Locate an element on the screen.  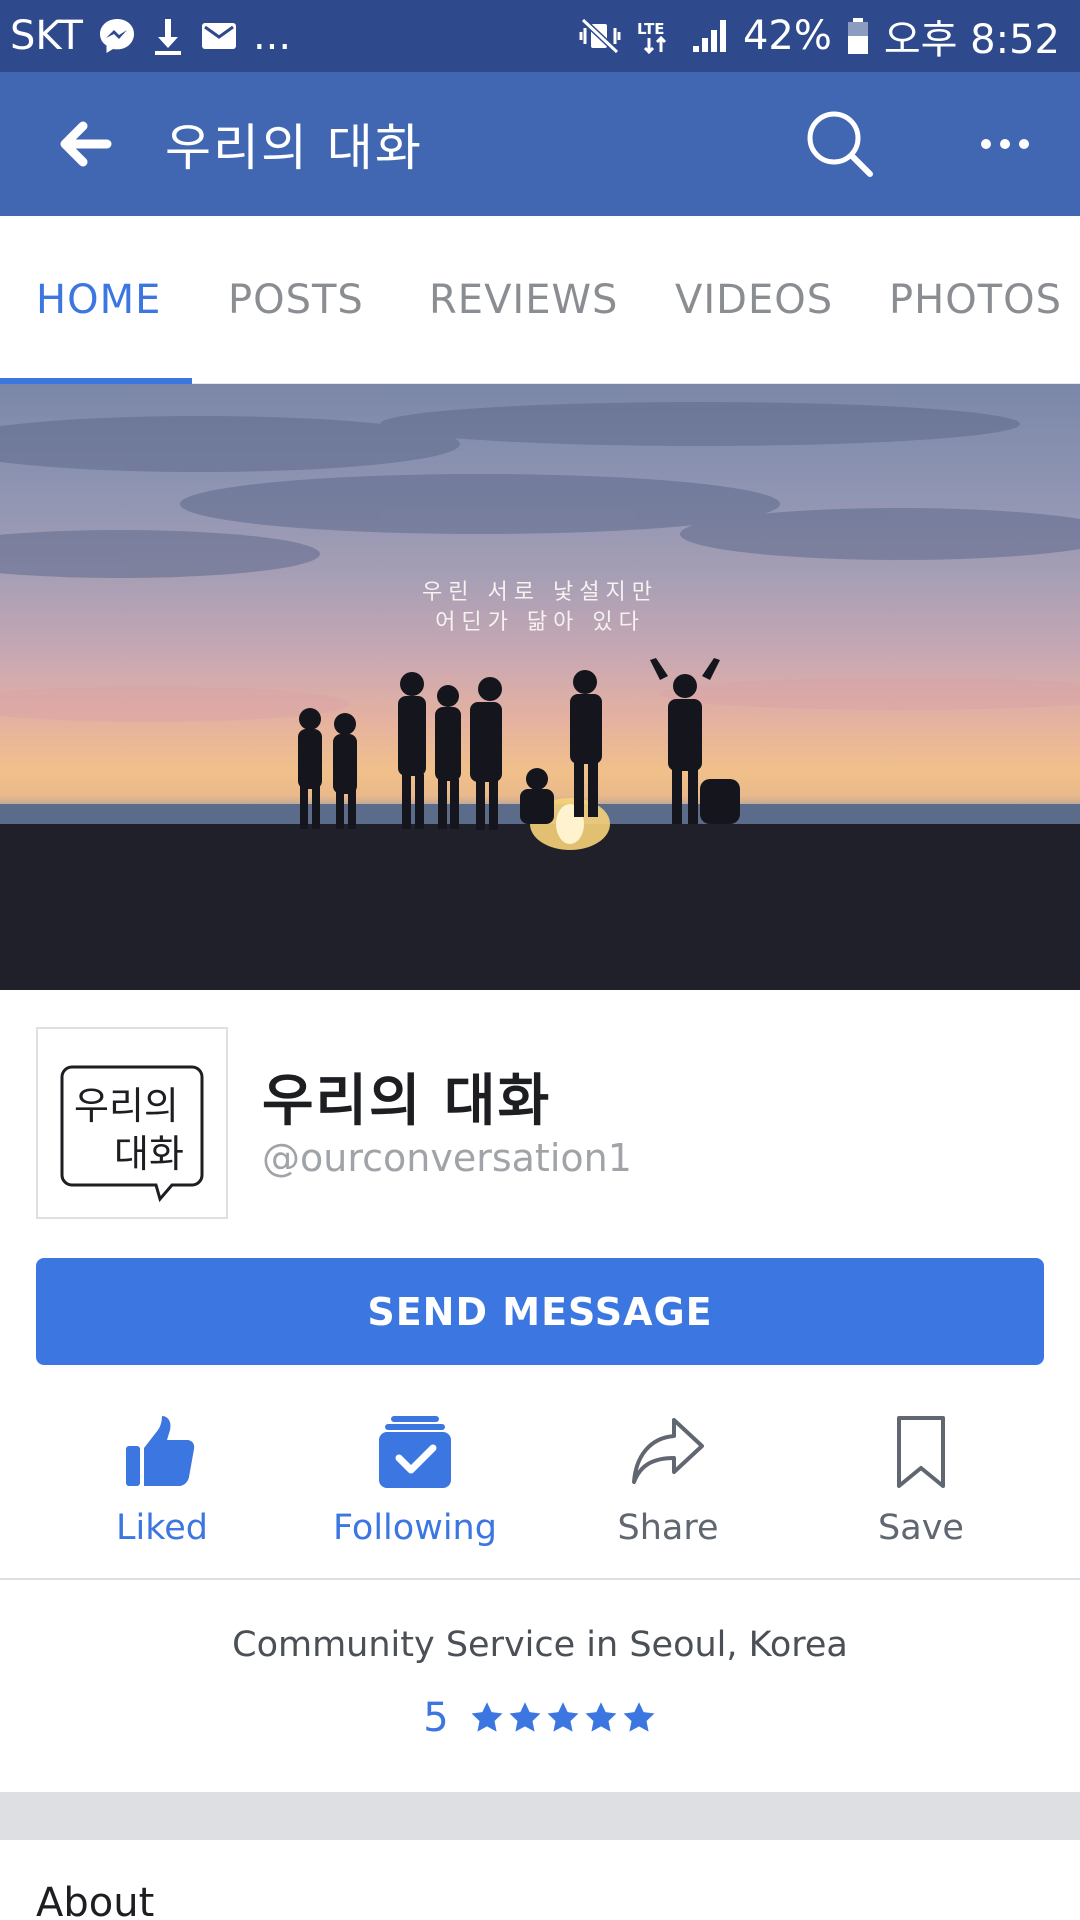
cover-caption-line1: 우린 서로 낯설지만 is located at coordinates (540, 592).